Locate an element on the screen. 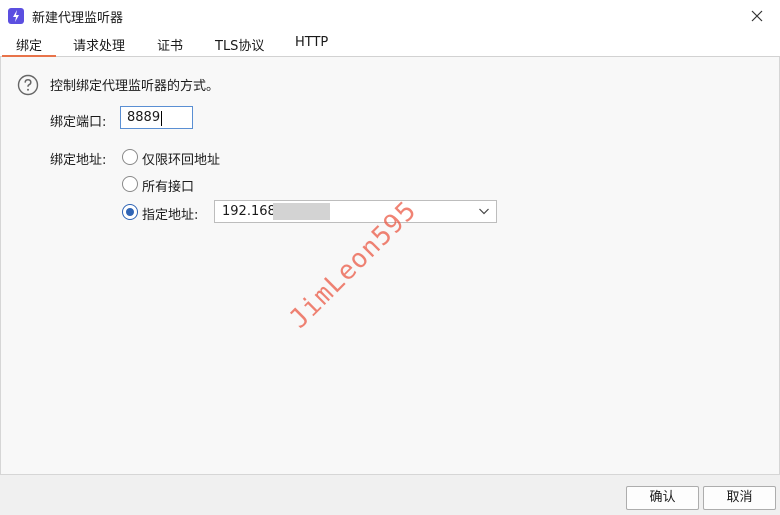 Image resolution: width=780 pixels, height=515 pixels. description-text: 控制绑定代理监听器的方式。 is located at coordinates (135, 86).